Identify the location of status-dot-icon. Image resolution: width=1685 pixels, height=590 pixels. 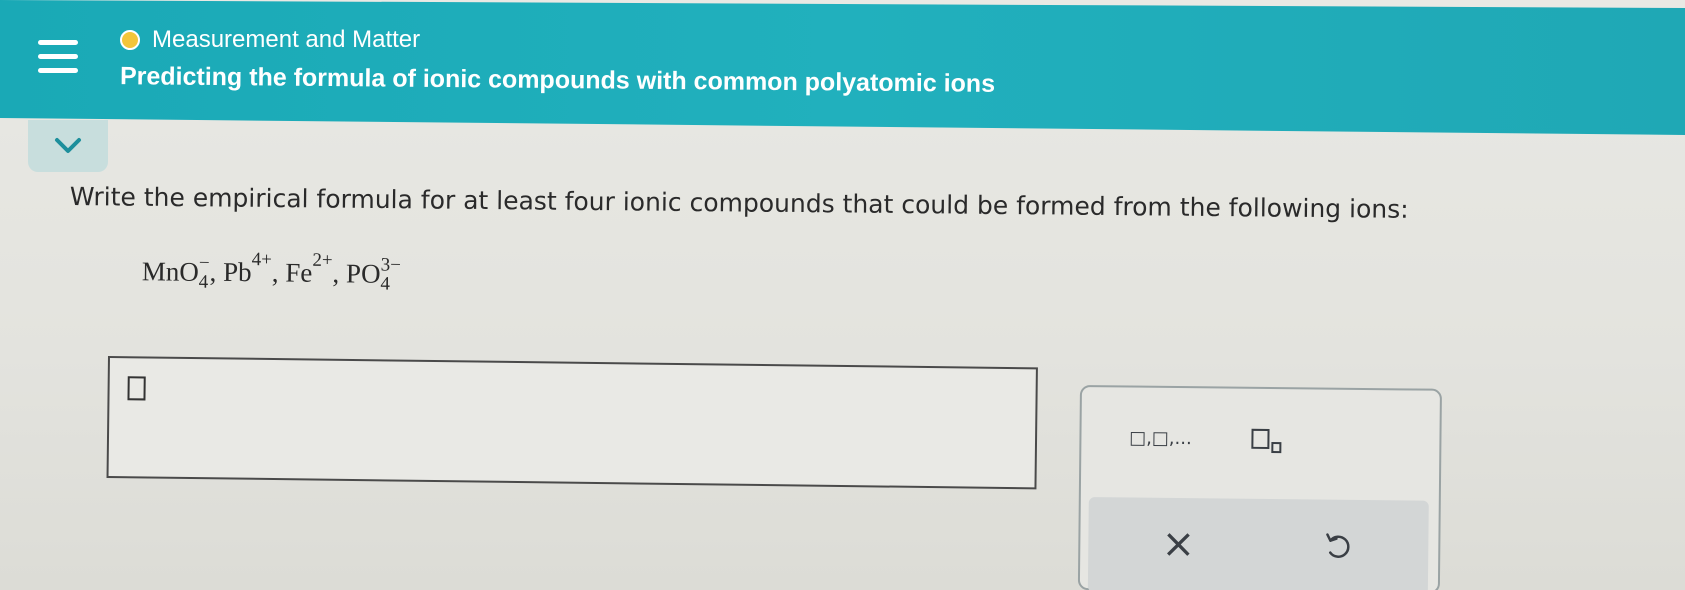
(130, 40).